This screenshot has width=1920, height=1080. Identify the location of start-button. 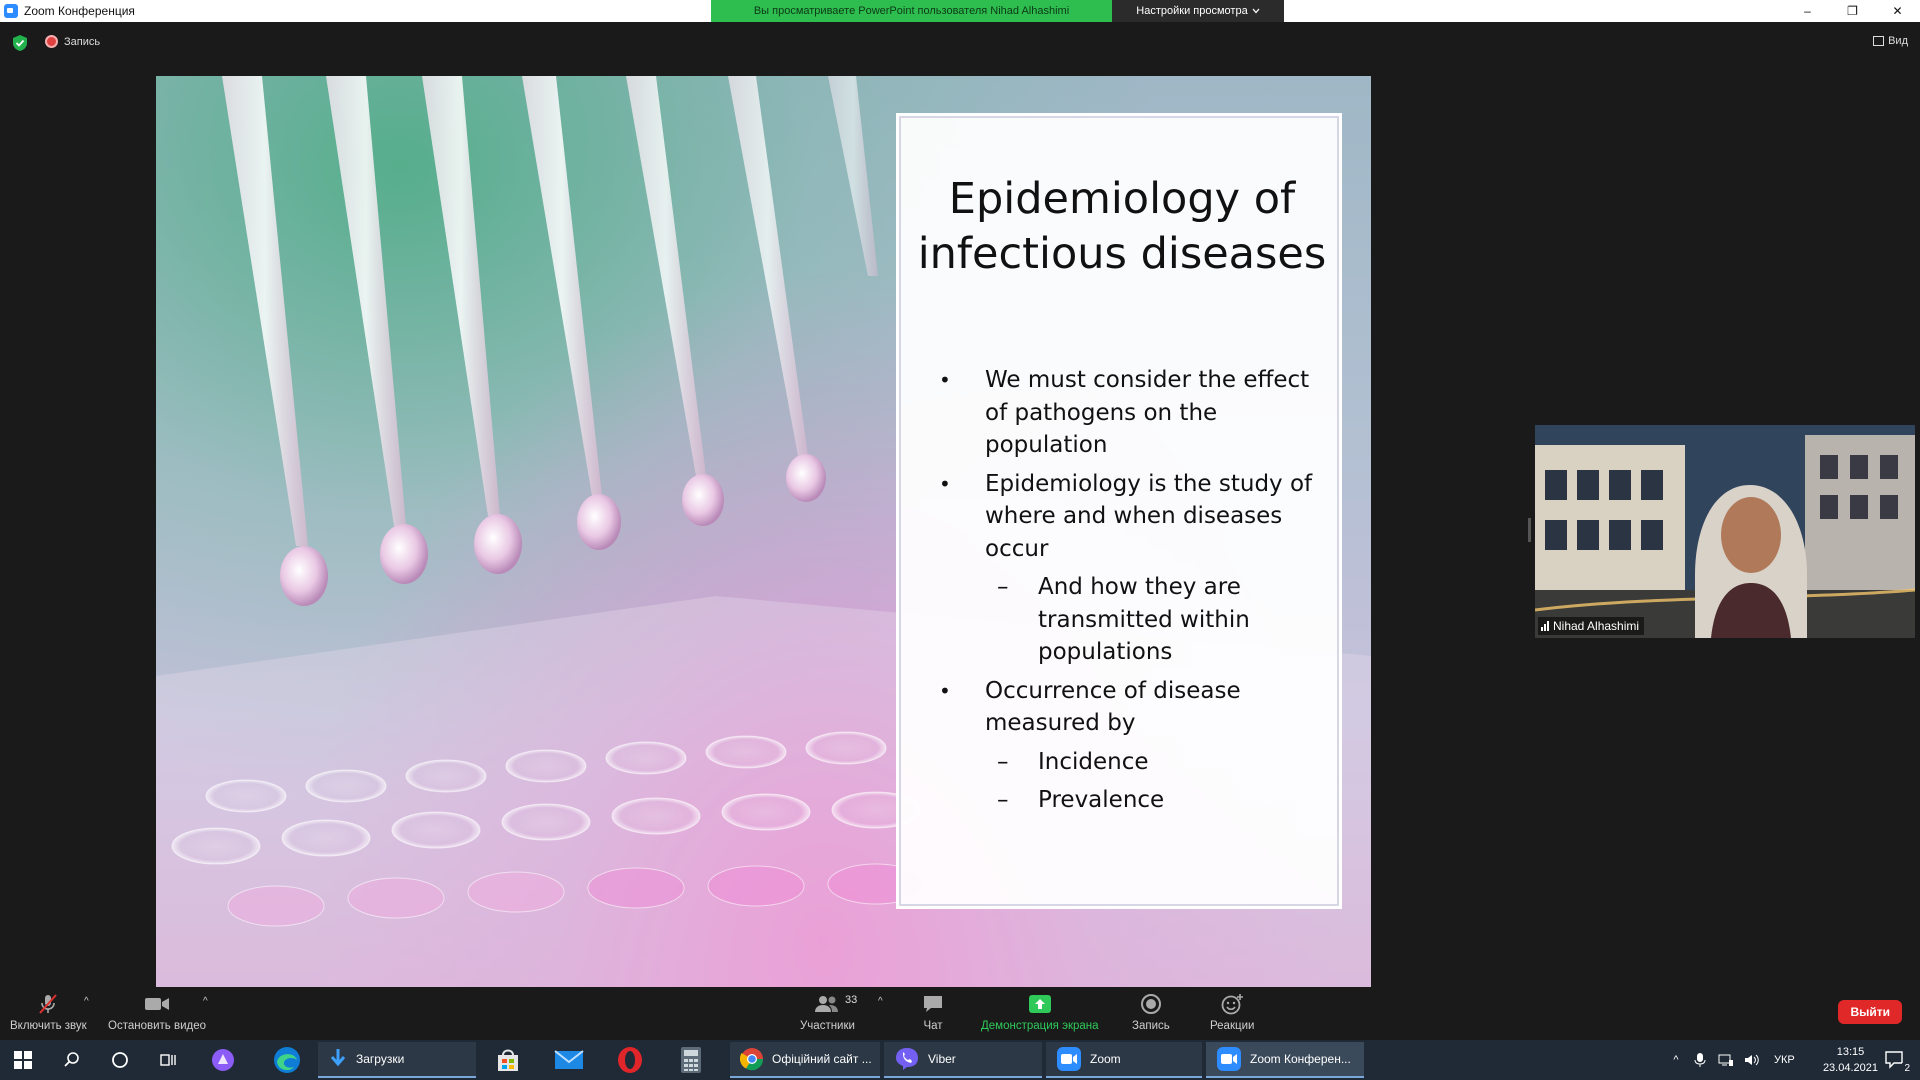
(23, 1060).